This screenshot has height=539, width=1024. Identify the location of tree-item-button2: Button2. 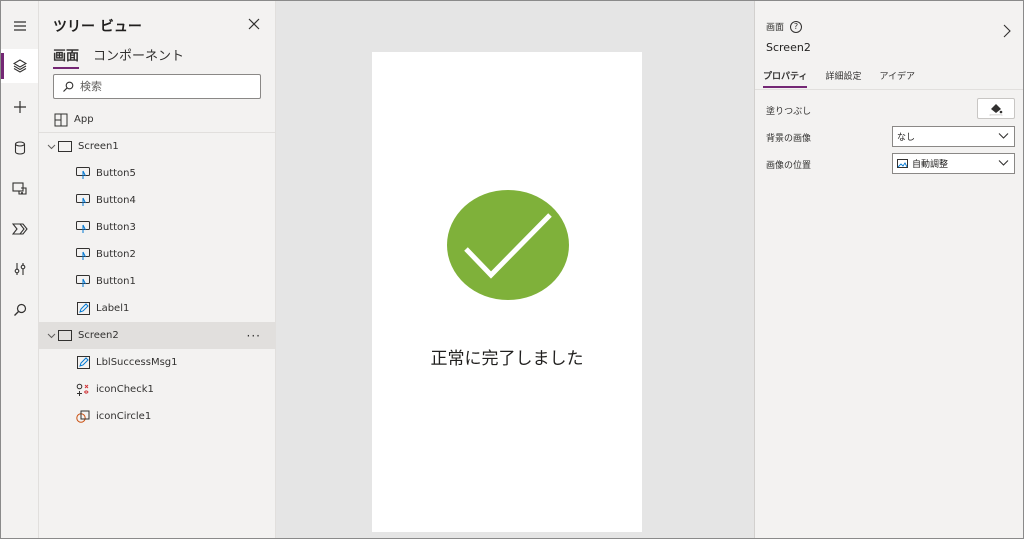
(157, 254).